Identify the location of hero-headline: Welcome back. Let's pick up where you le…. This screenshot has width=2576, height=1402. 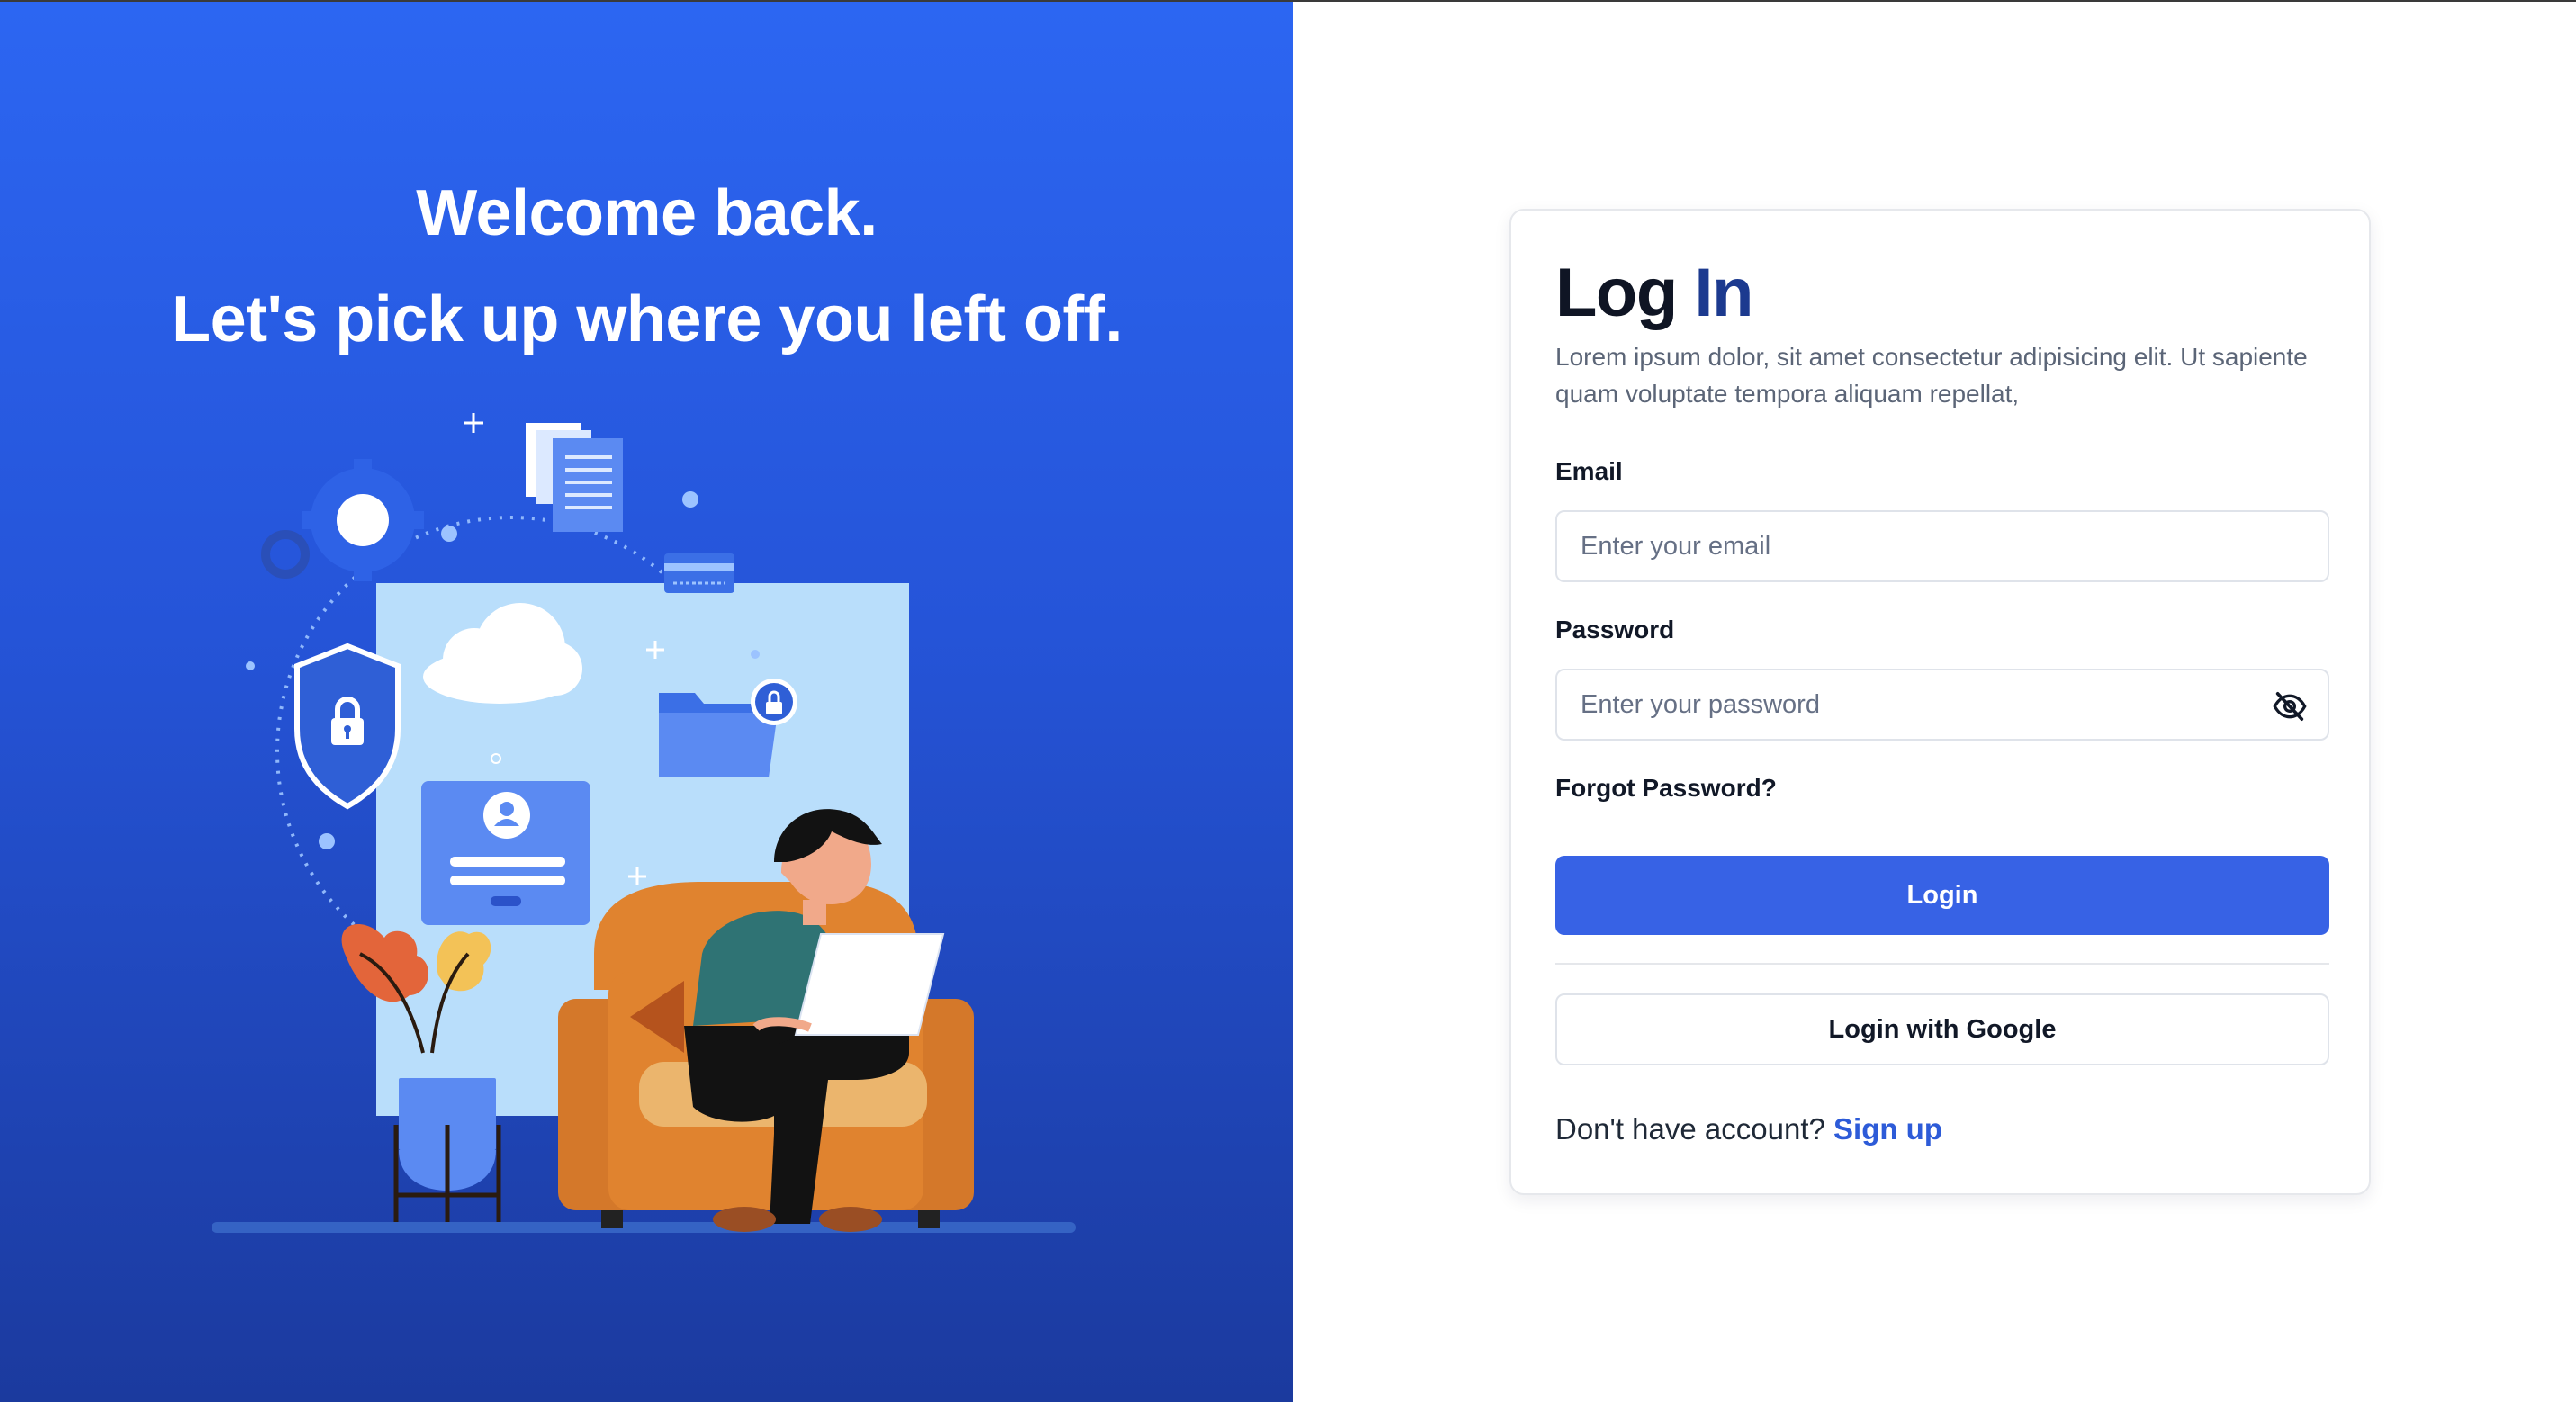
(646, 266).